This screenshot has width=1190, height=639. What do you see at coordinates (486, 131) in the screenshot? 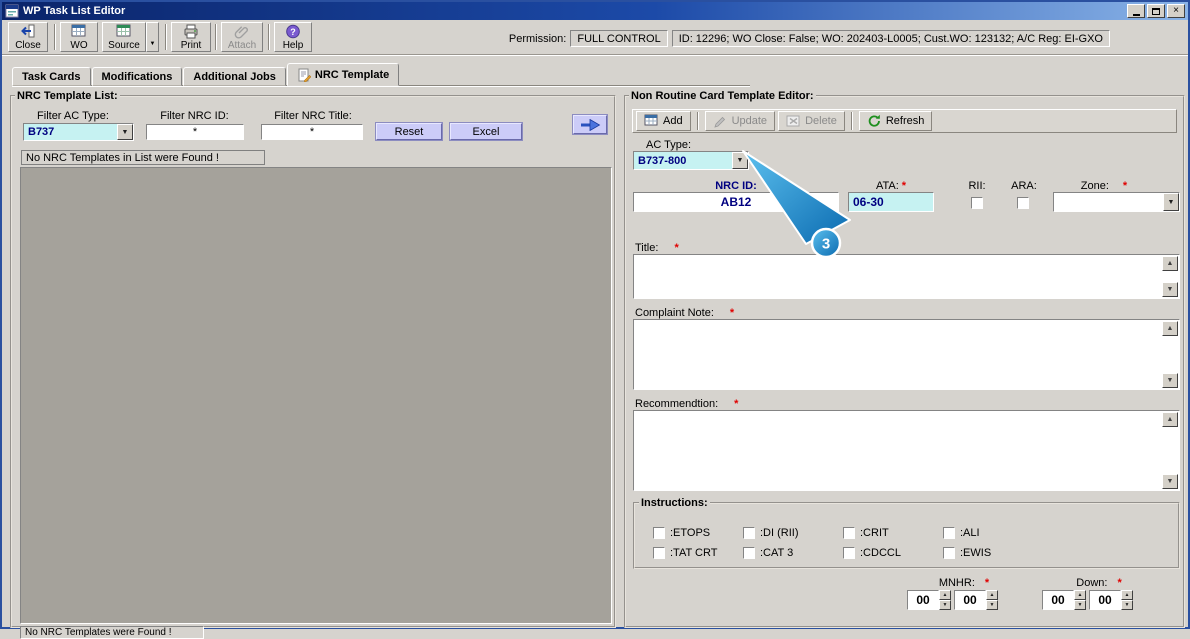
I see `excel-button: Excel` at bounding box center [486, 131].